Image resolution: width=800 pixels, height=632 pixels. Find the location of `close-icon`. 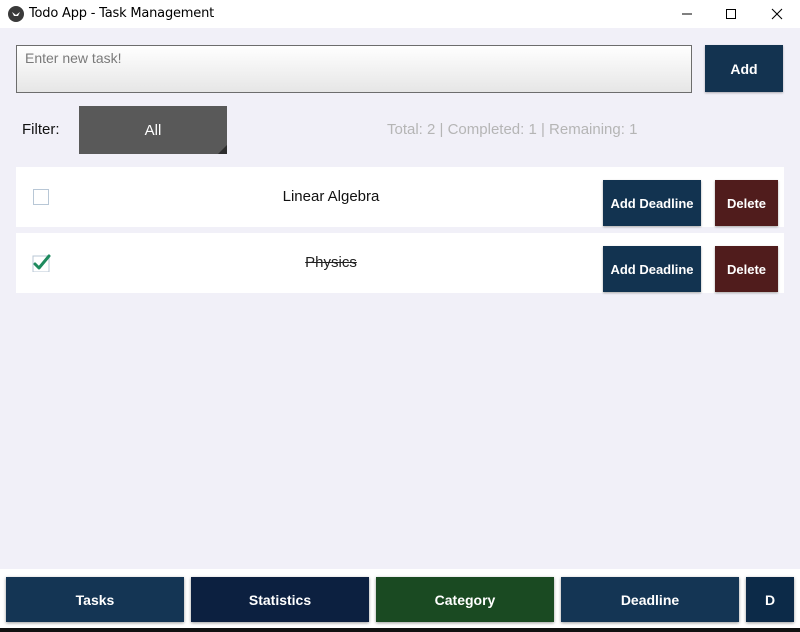

close-icon is located at coordinates (777, 14).